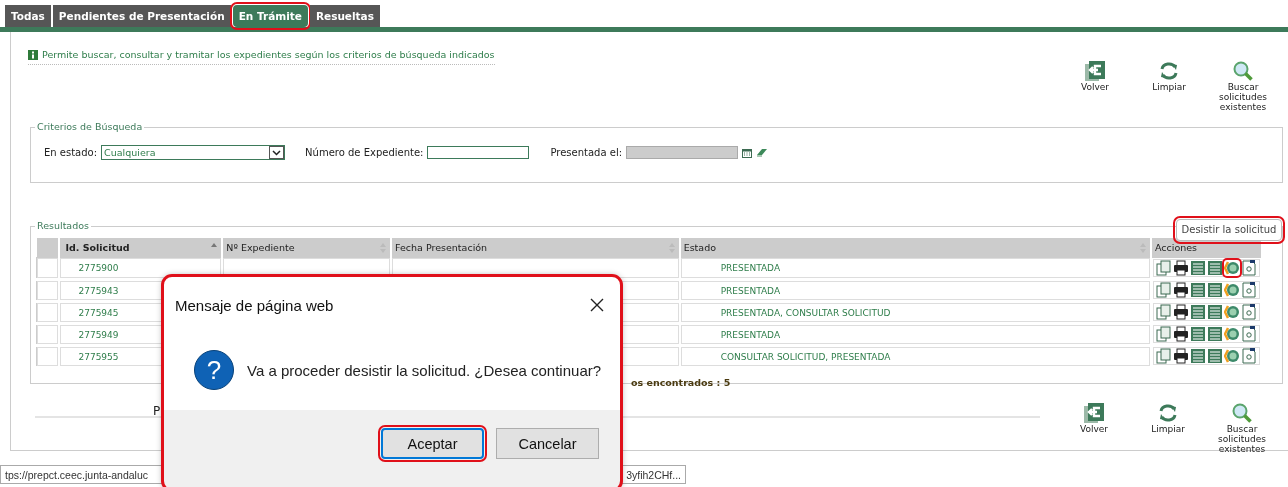  What do you see at coordinates (48, 248) in the screenshot?
I see `column-header` at bounding box center [48, 248].